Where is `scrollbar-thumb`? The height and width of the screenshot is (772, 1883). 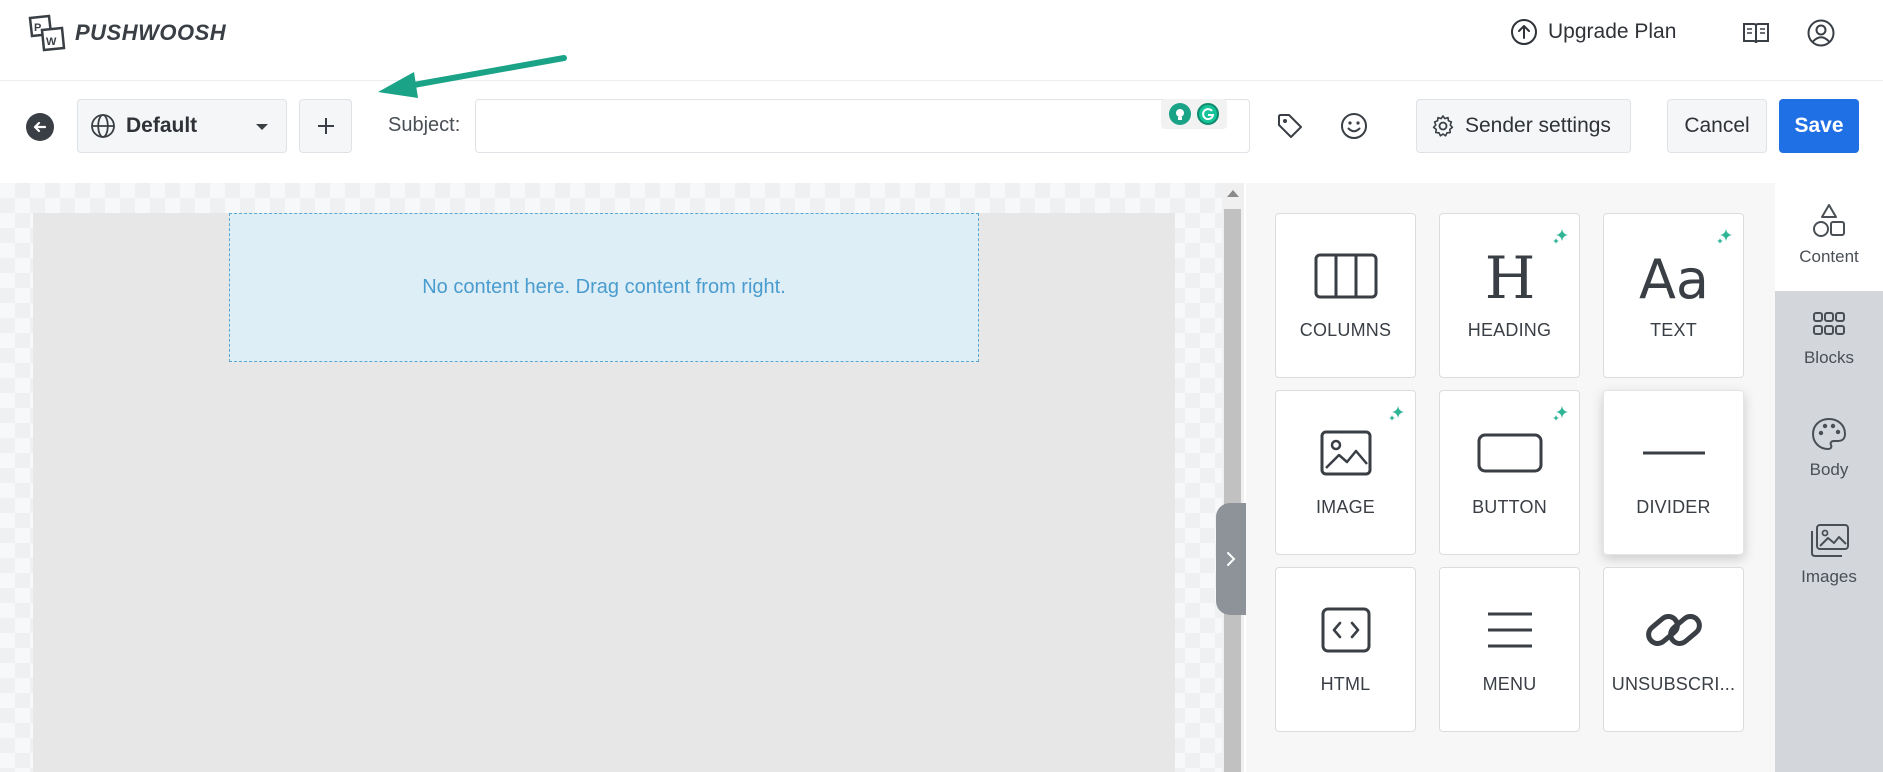
scrollbar-thumb is located at coordinates (1232, 490).